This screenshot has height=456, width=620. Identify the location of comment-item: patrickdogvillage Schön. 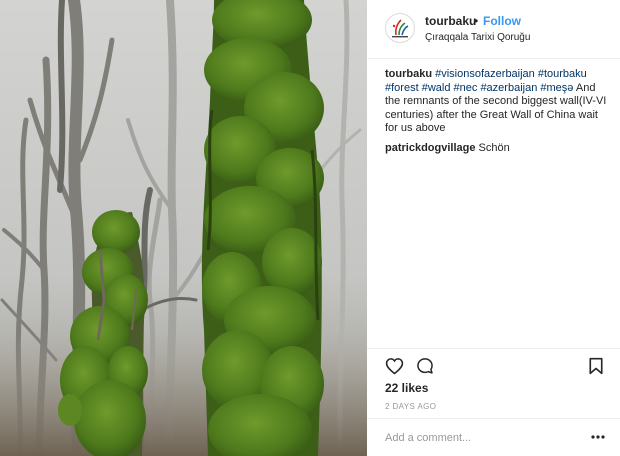
(498, 149).